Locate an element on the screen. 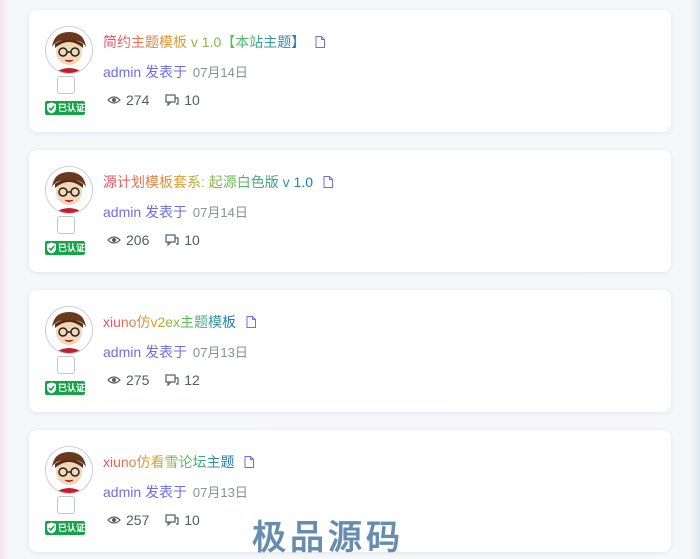 This screenshot has height=559, width=700. post-title-link: xiuno仿看雪论坛主题 is located at coordinates (179, 462).